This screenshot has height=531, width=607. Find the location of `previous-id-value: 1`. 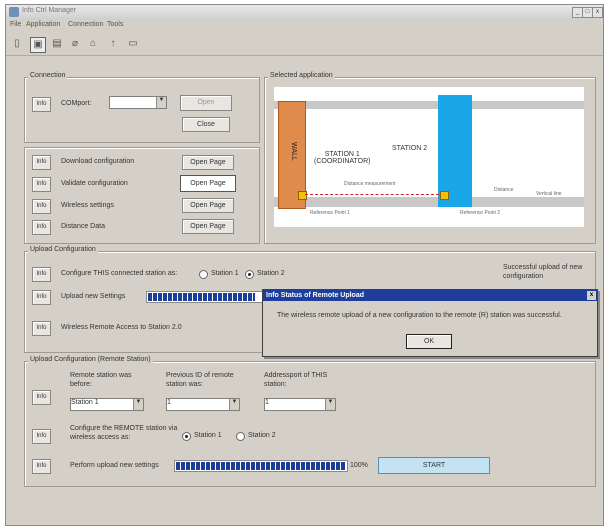

previous-id-value: 1 is located at coordinates (169, 402).